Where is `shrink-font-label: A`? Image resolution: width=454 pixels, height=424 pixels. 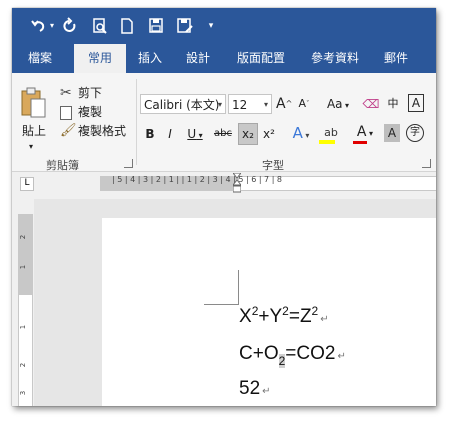
shrink-font-label: A is located at coordinates (302, 103).